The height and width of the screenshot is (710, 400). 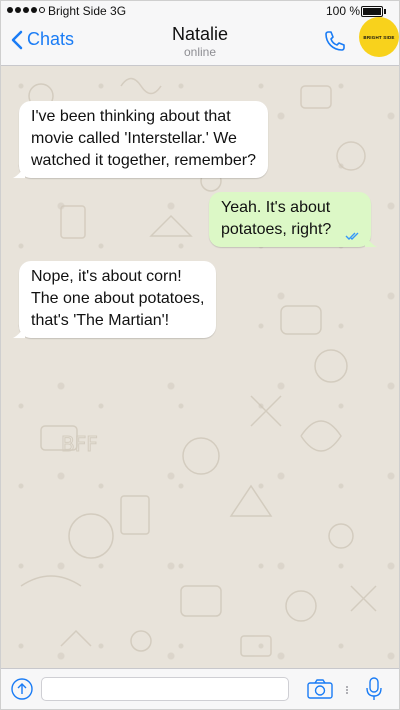 I want to click on message-text-line: The one about potatoes,, so click(x=118, y=298).